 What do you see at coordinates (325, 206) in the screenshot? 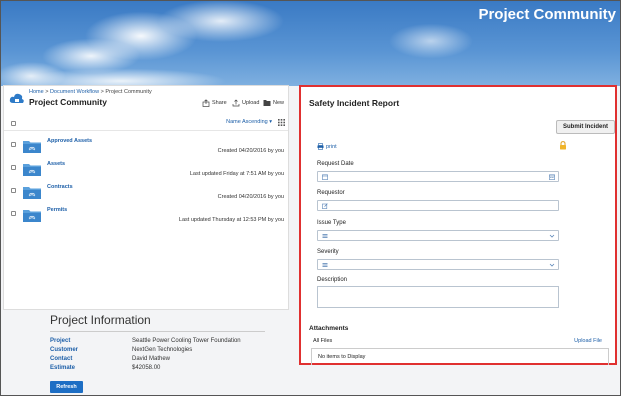
I see `edit-icon` at bounding box center [325, 206].